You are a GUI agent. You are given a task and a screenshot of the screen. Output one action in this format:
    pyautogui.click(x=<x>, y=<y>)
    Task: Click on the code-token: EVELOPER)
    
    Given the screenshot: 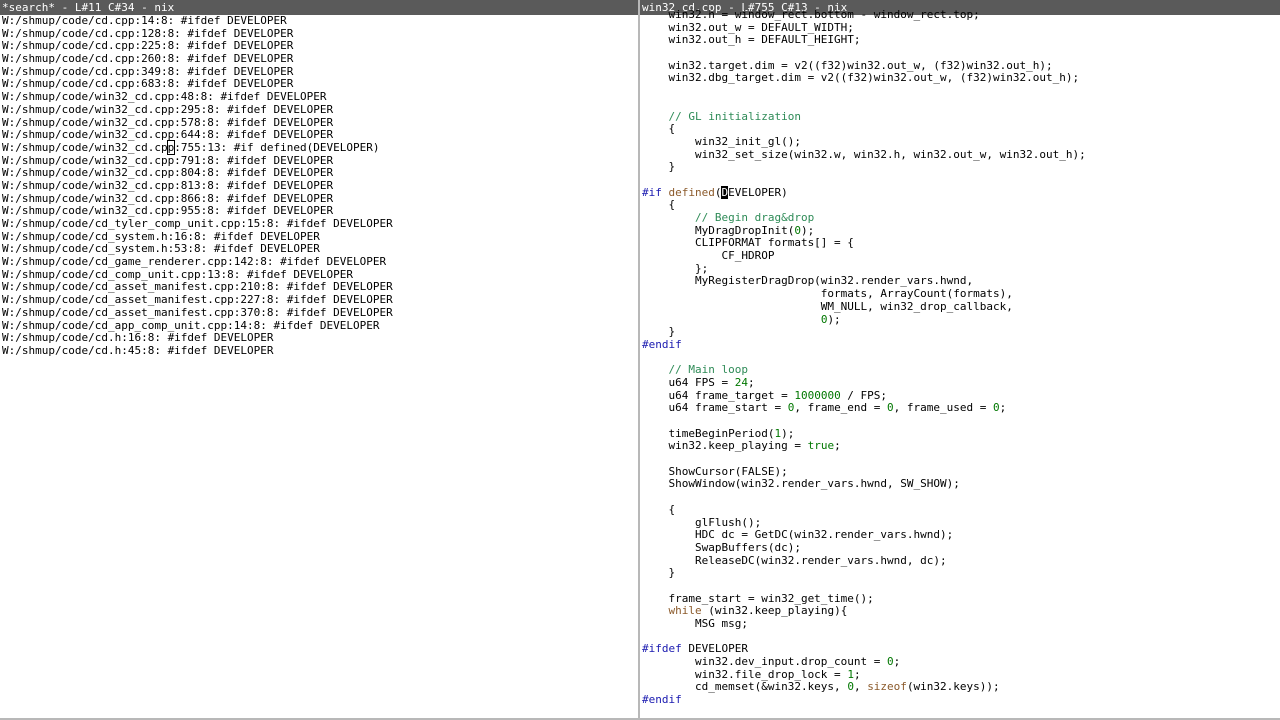 What is the action you would take?
    pyautogui.click(x=758, y=192)
    